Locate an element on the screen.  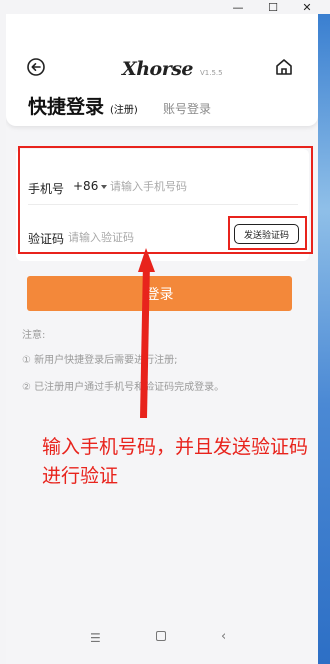
annotation-text: 输入手机号码，并且发送验证码进行验证 is located at coordinates (175, 461).